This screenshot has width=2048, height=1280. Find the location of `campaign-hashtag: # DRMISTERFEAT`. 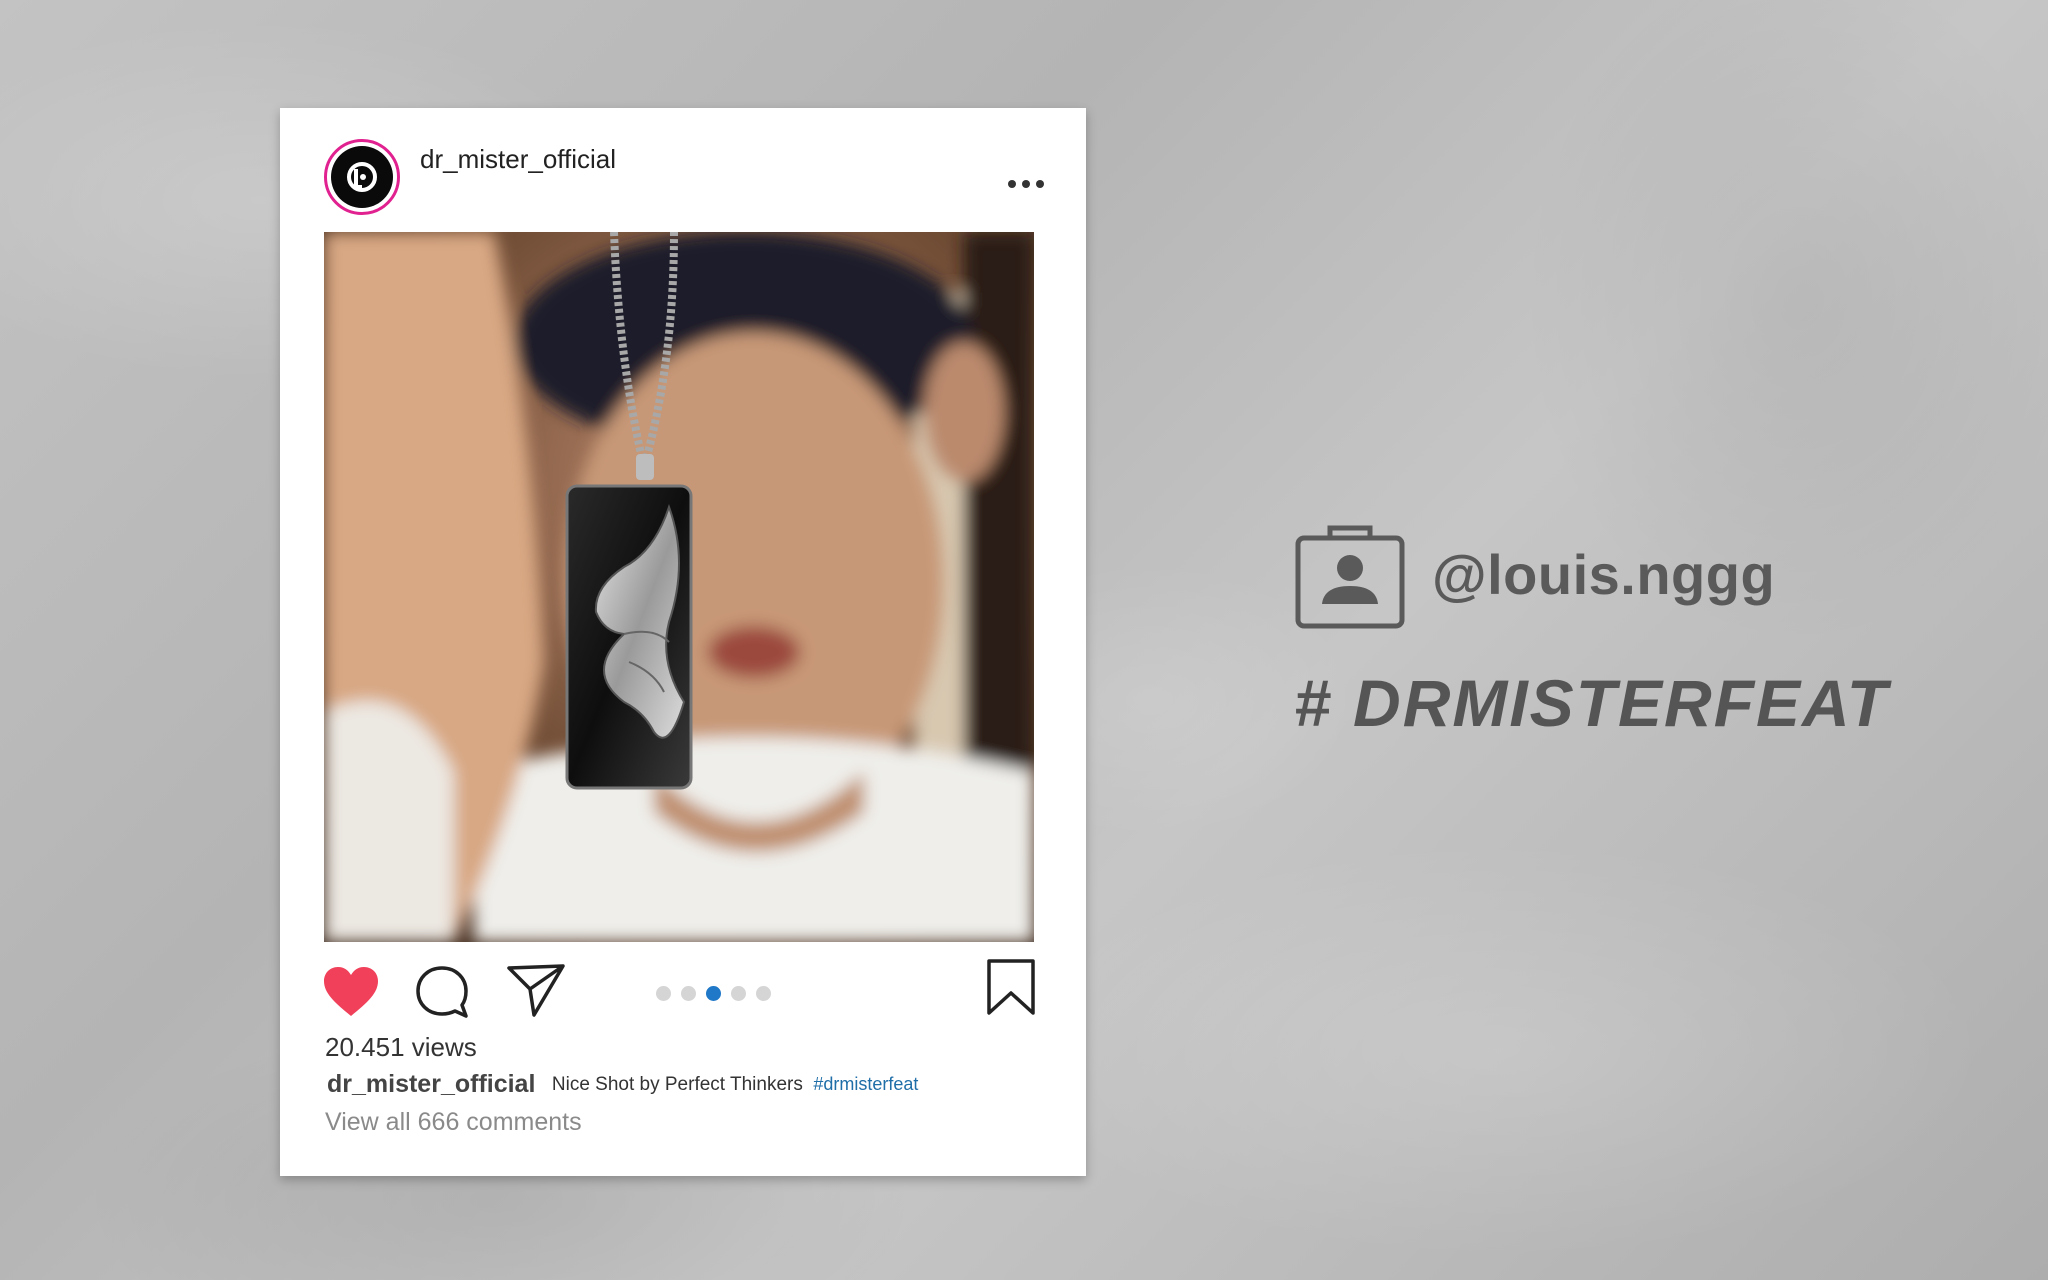

campaign-hashtag: # DRMISTERFEAT is located at coordinates (1592, 703).